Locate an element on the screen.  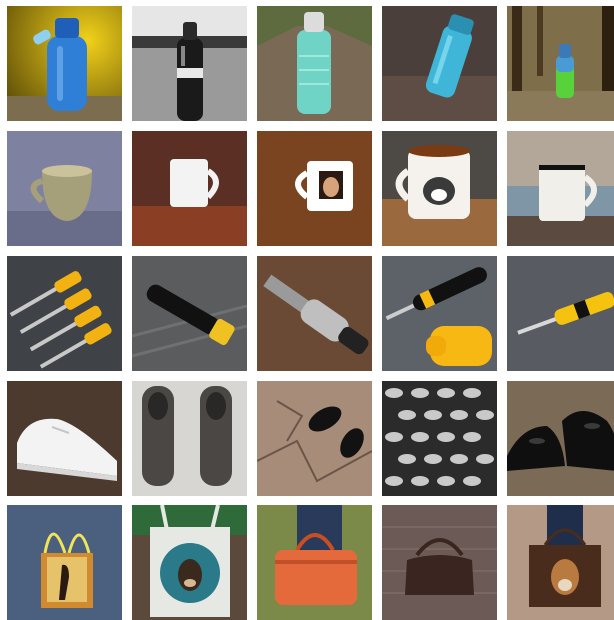
teal-bottle-dark-image is located at coordinates (439, 63).